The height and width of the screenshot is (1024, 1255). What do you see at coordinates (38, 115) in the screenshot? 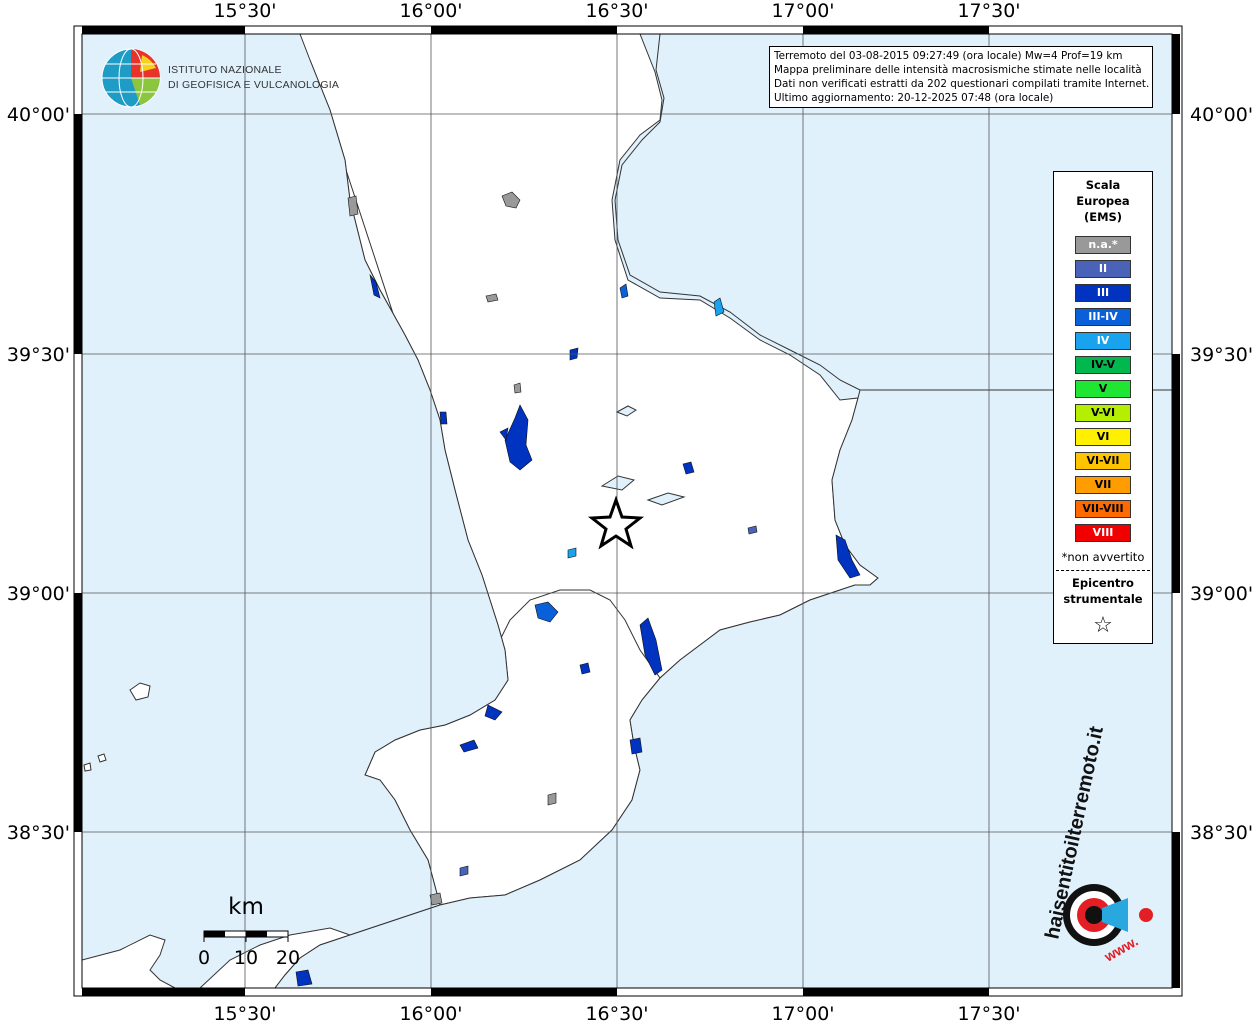
I see `lat-label-left: 40°00'` at bounding box center [38, 115].